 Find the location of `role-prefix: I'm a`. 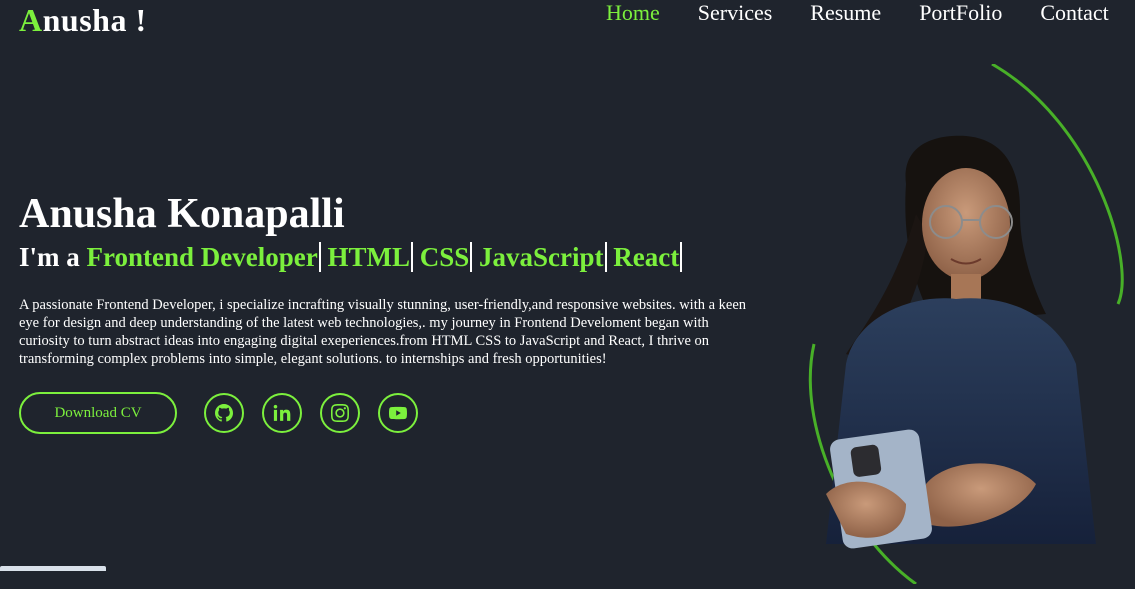

role-prefix: I'm a is located at coordinates (49, 257).